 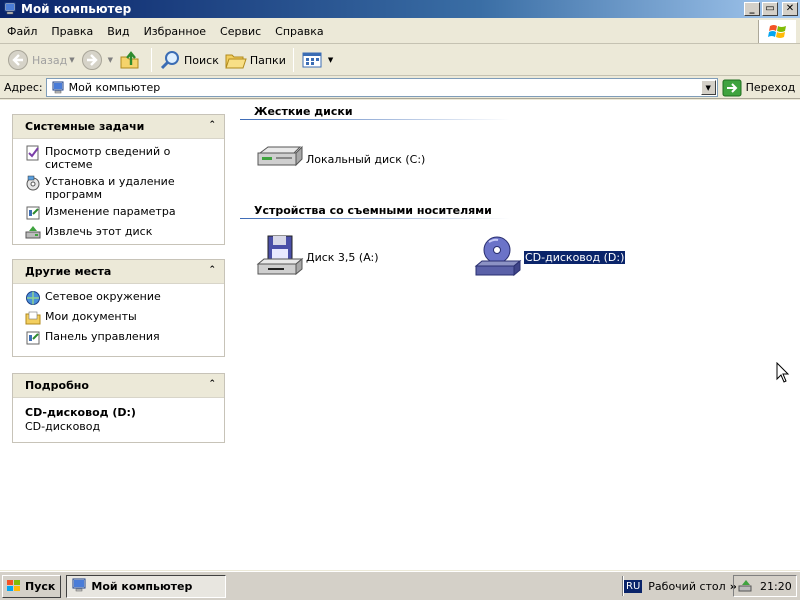 I want to click on system-tray: 21:20, so click(x=765, y=586).